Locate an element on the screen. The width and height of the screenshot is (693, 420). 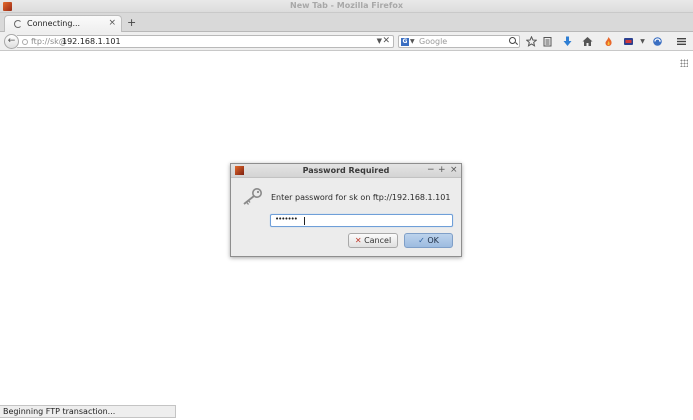
extension-dropdown-icon: ▼ is located at coordinates (642, 41).